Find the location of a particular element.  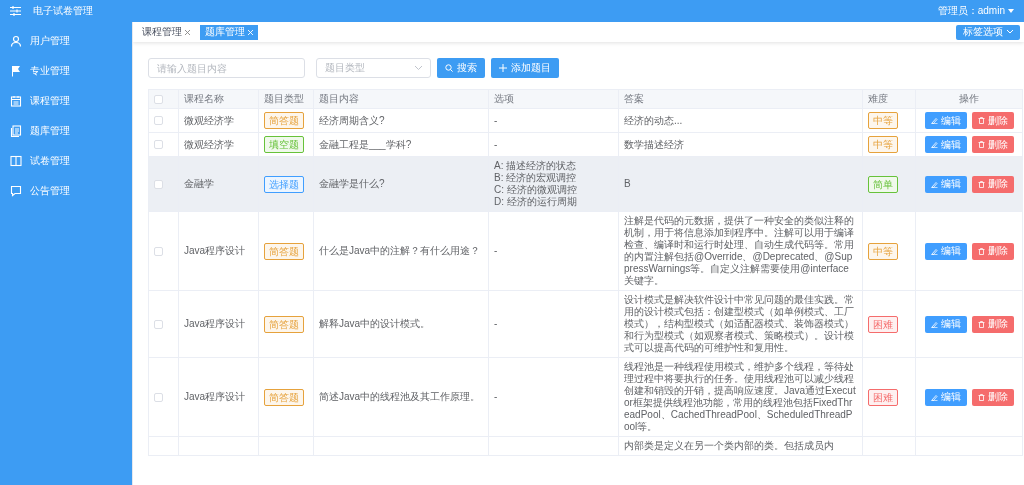

sidebar-item: 专业管理 is located at coordinates (50, 71).